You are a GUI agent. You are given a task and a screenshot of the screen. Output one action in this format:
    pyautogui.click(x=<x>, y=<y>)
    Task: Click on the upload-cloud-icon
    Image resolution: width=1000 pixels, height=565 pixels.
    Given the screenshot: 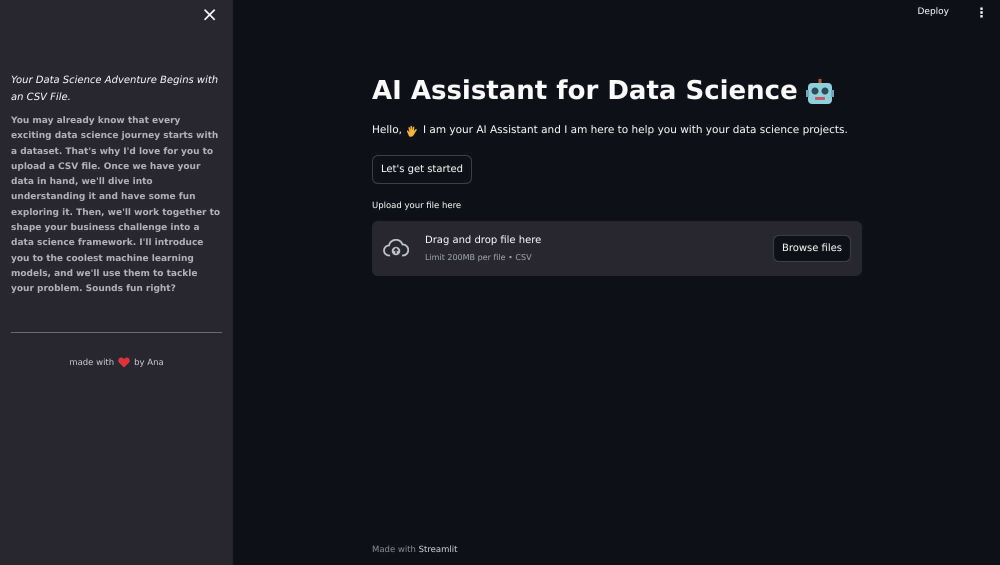 What is the action you would take?
    pyautogui.click(x=396, y=248)
    